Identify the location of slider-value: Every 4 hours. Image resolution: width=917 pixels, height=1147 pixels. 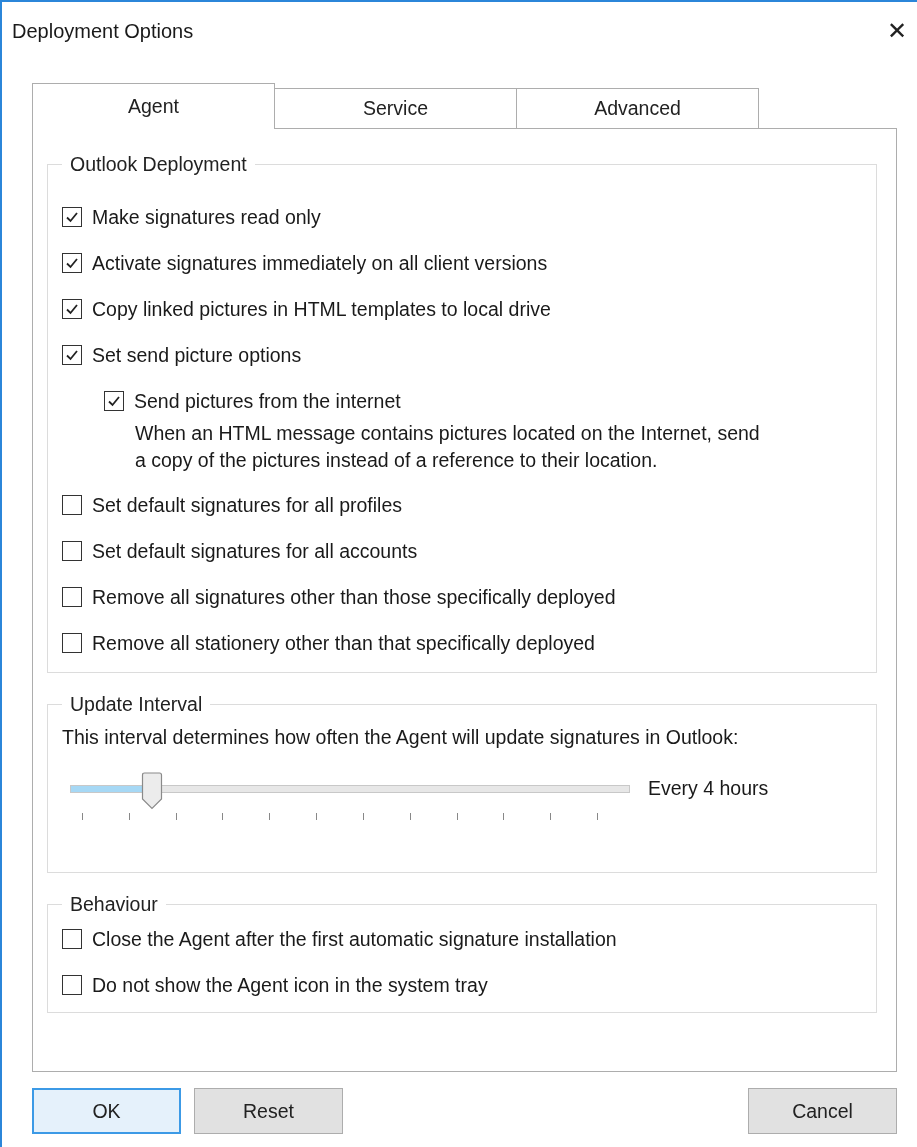
(708, 788).